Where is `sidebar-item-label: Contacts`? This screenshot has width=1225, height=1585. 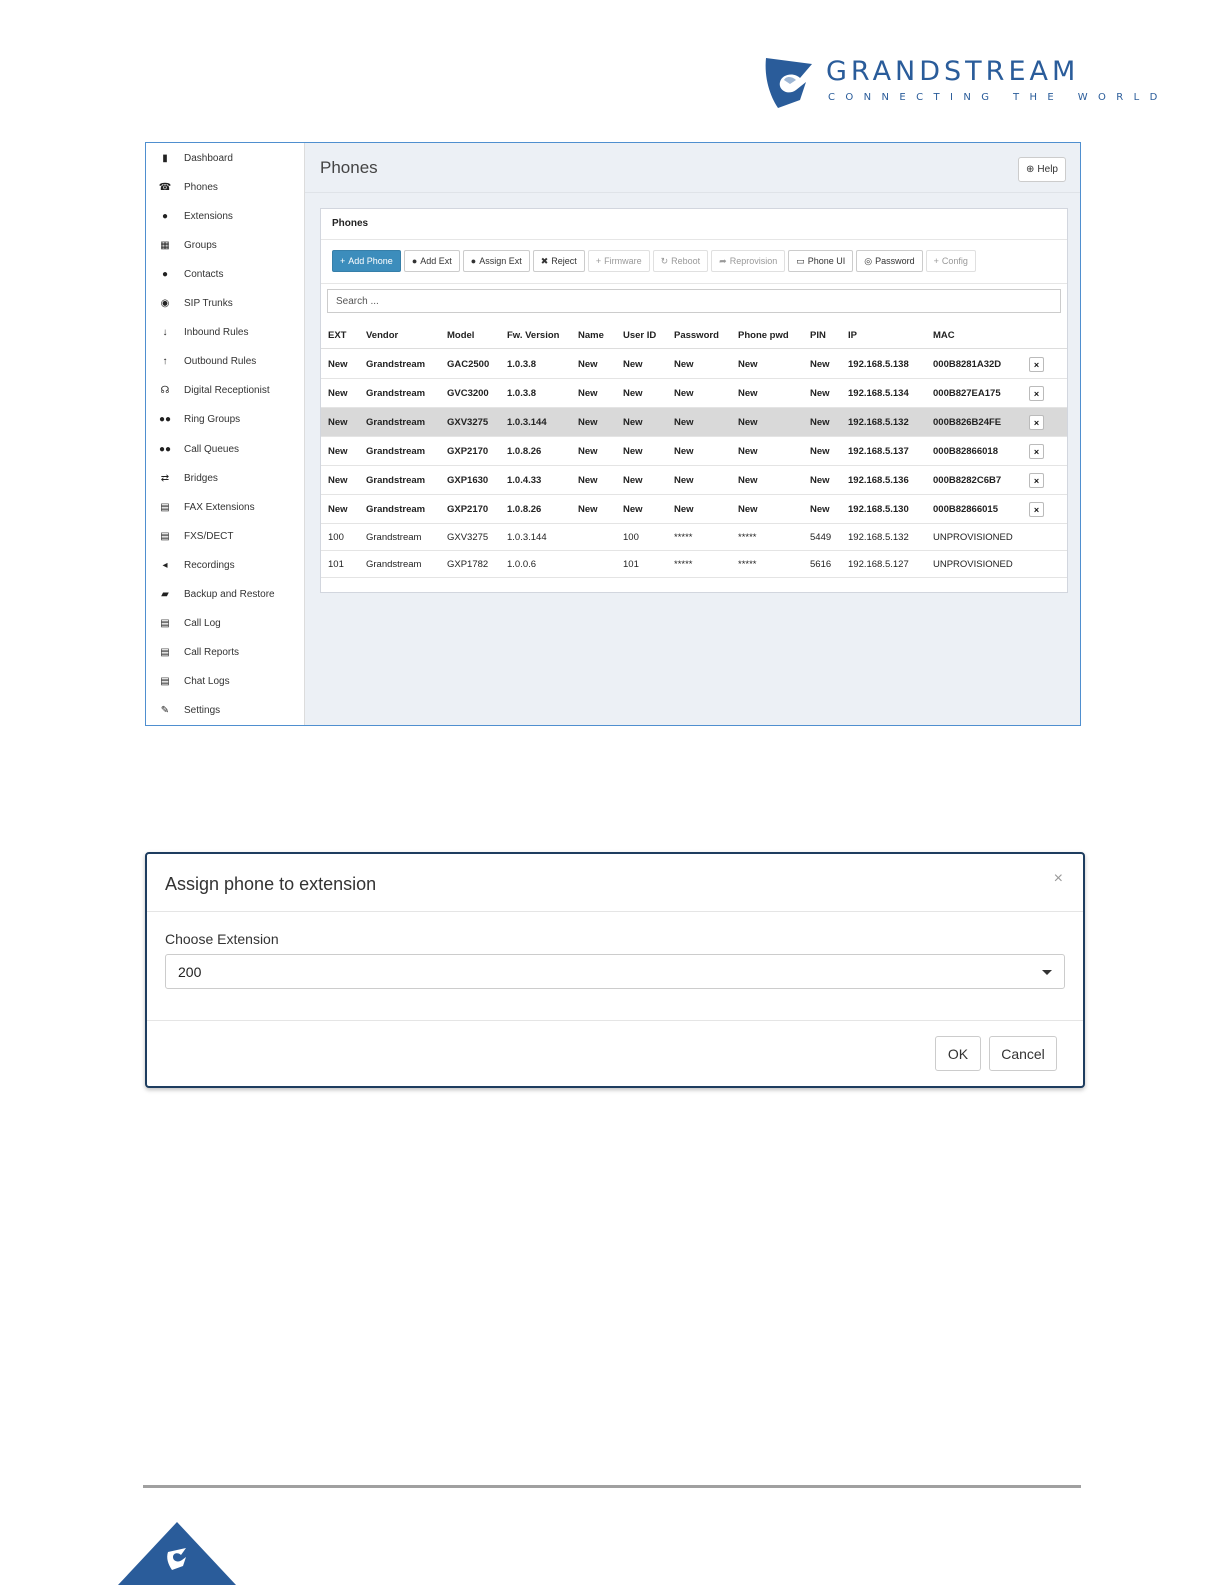 sidebar-item-label: Contacts is located at coordinates (204, 274).